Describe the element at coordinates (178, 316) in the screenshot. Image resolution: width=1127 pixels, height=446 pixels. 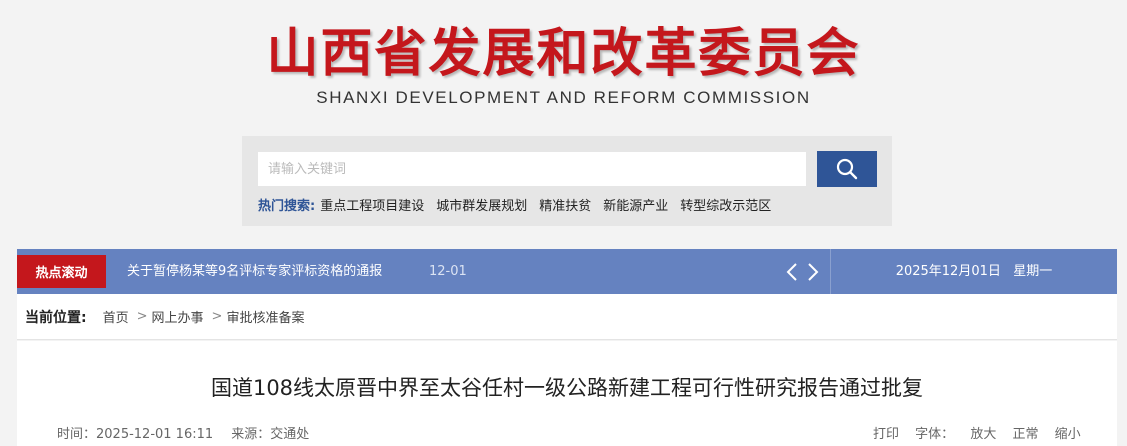
I see `breadcrumb-online-services: 网上办事` at that location.